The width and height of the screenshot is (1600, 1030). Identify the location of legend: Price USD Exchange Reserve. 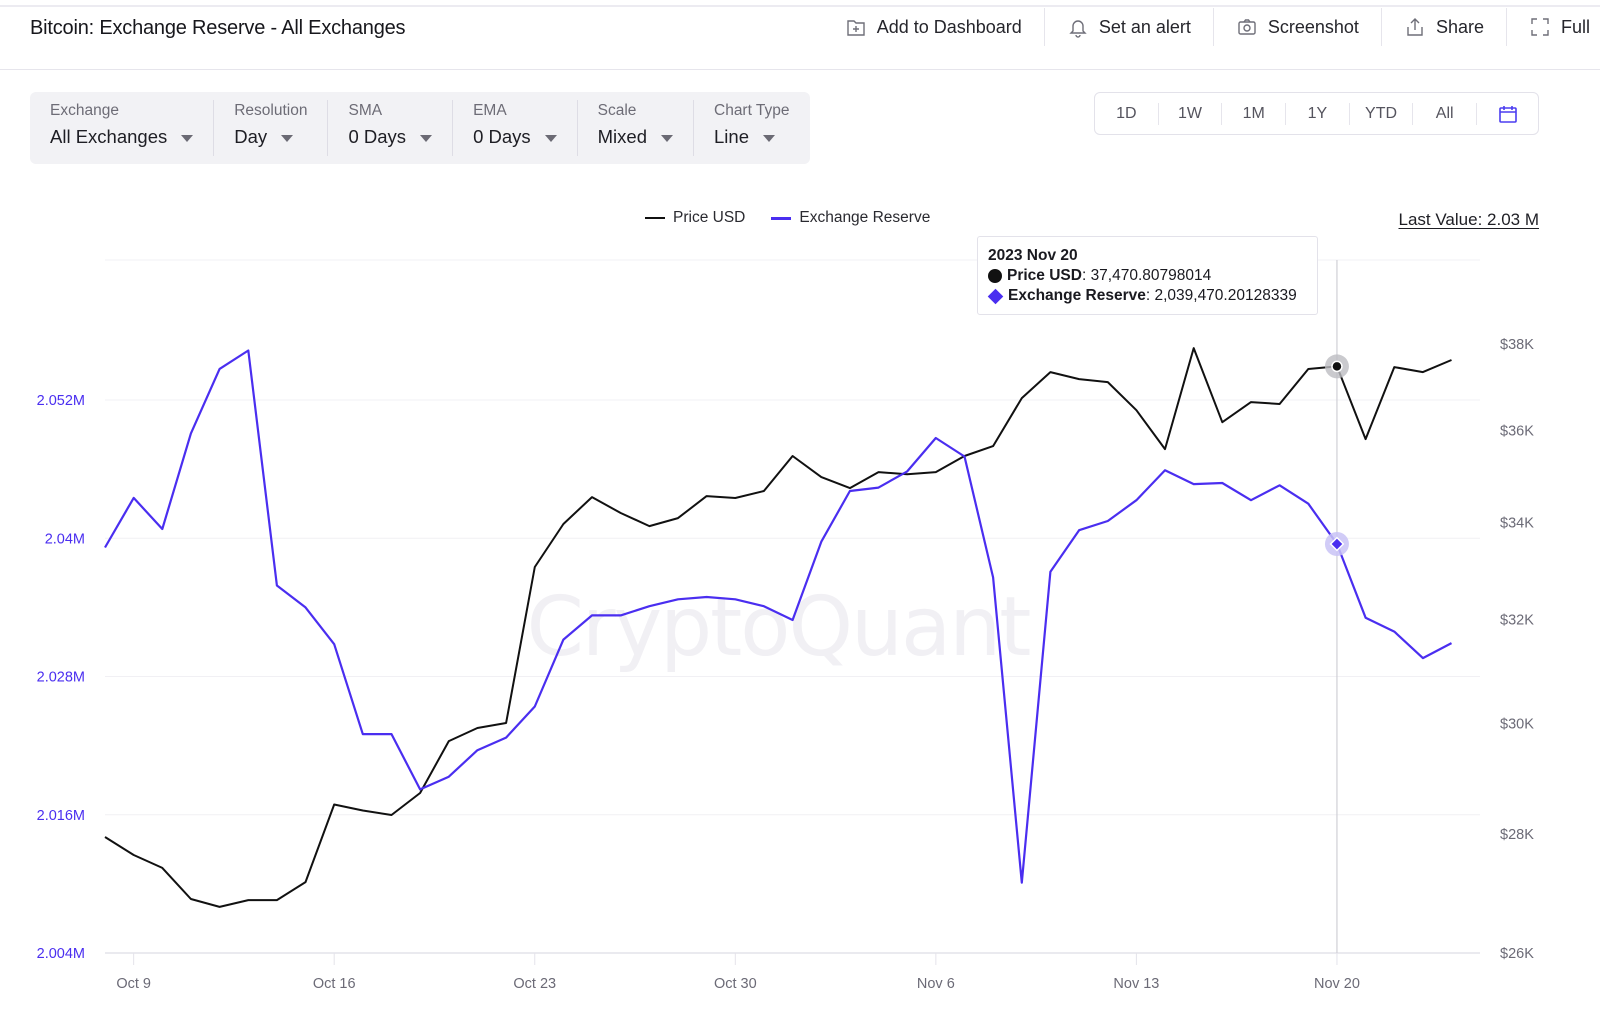
(787, 218).